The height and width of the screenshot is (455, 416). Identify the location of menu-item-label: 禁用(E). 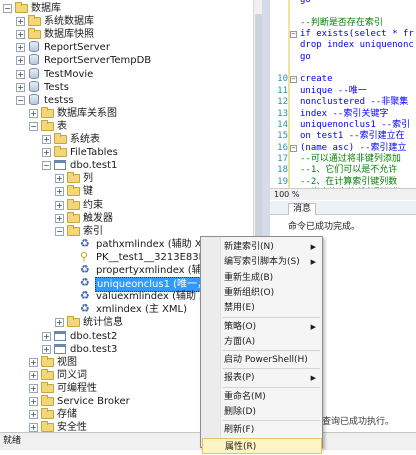
(239, 308).